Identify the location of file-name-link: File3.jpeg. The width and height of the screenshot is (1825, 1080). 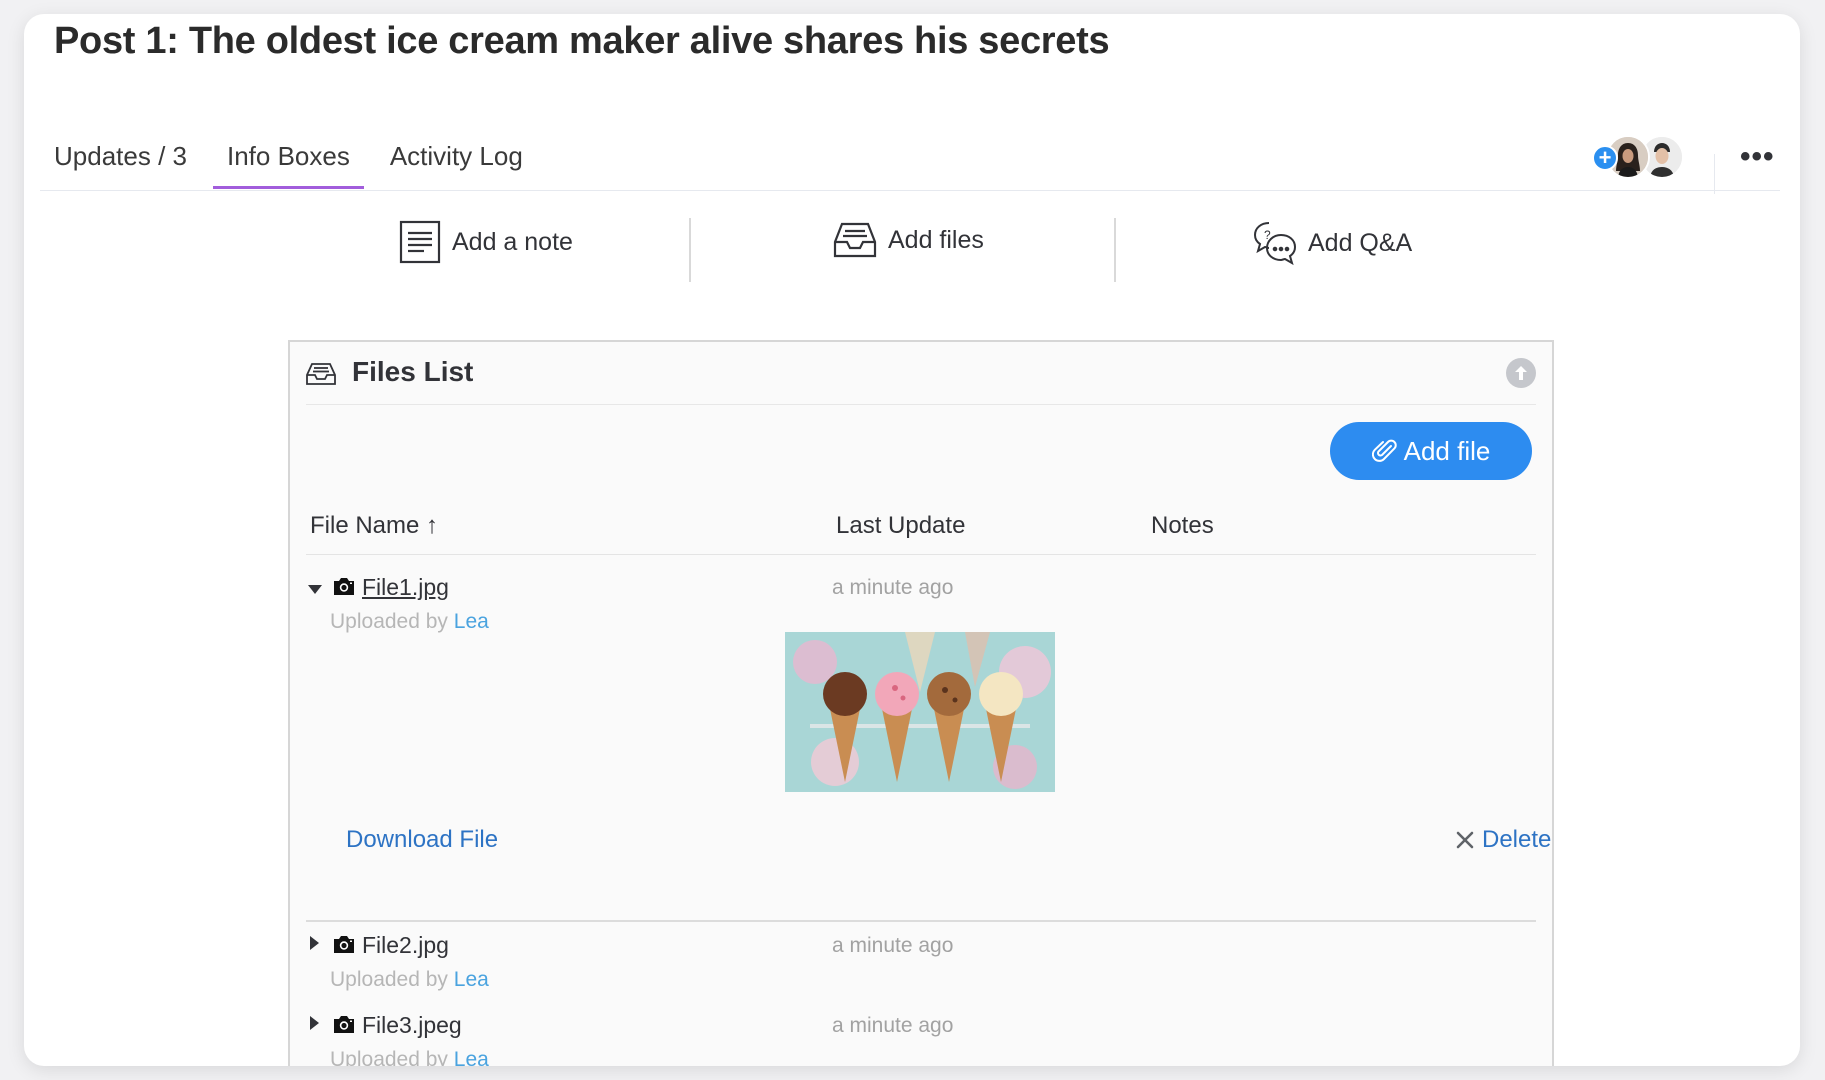
(412, 1025).